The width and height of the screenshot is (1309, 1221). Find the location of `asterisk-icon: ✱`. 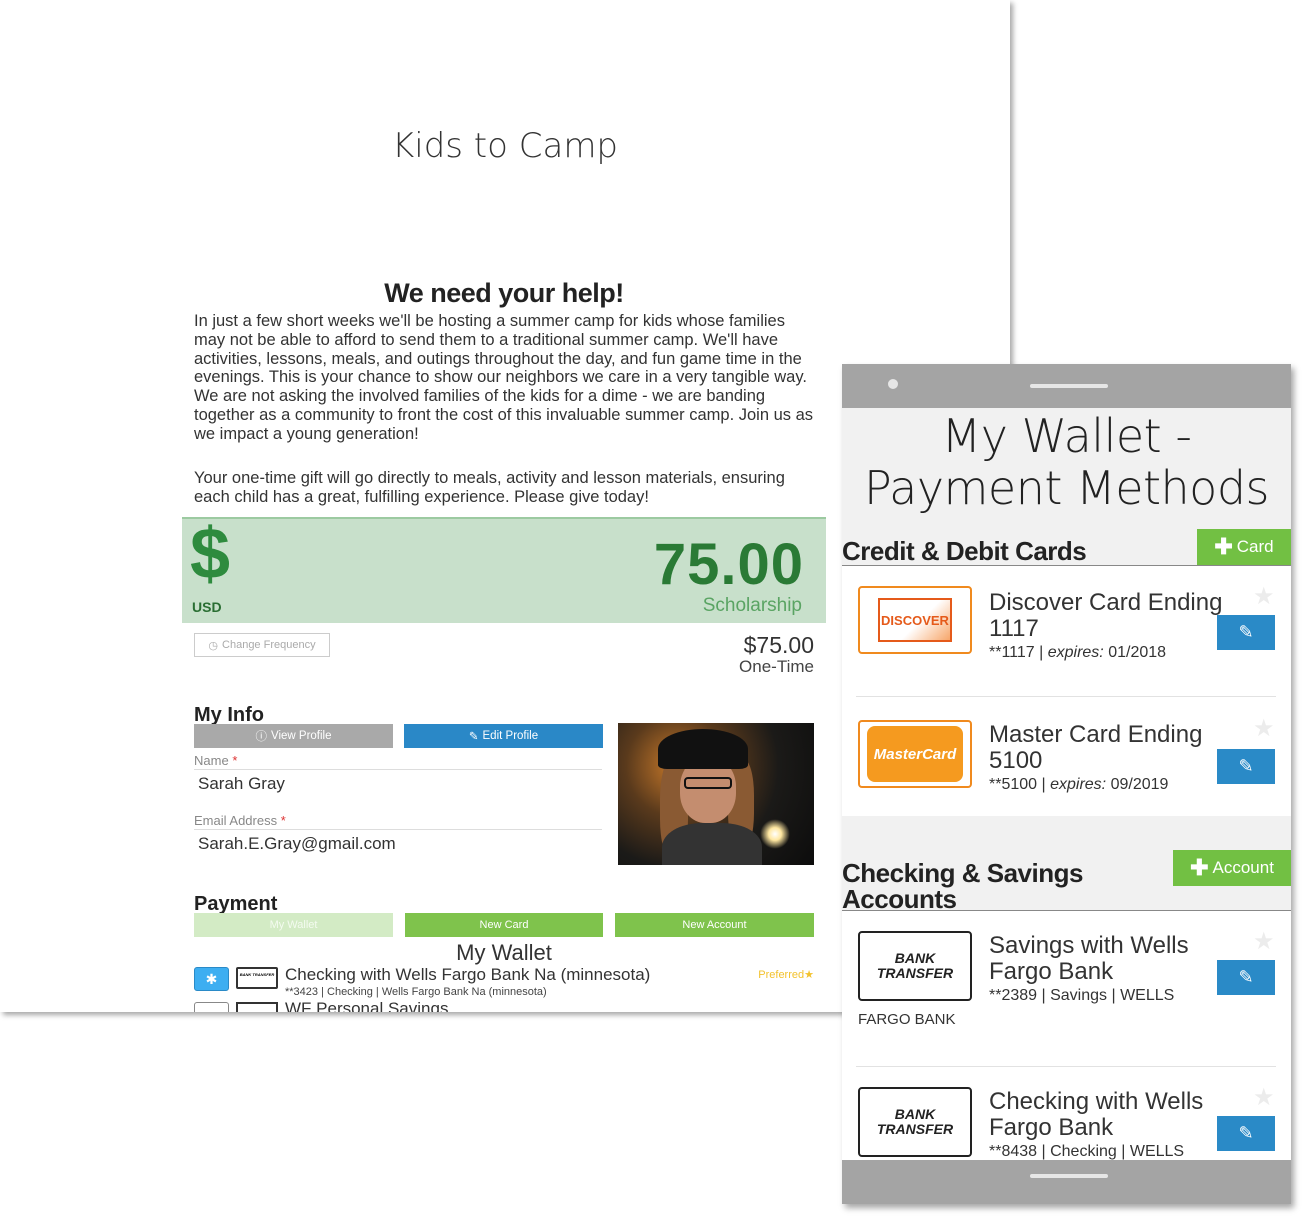

asterisk-icon: ✱ is located at coordinates (211, 978).